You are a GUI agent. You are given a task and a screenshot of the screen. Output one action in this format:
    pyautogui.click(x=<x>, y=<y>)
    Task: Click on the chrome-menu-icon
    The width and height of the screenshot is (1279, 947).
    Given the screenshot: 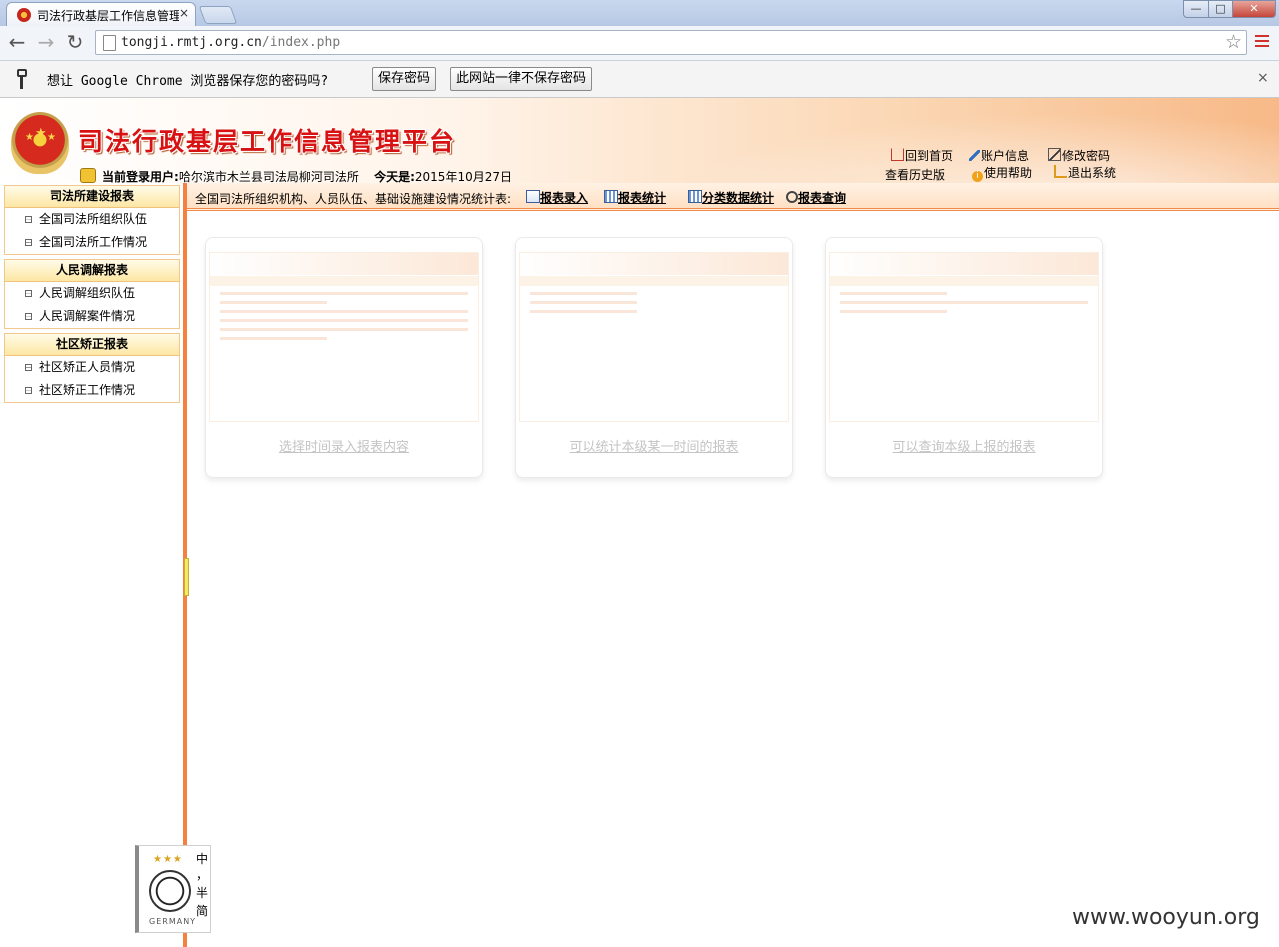 What is the action you would take?
    pyautogui.click(x=1262, y=42)
    